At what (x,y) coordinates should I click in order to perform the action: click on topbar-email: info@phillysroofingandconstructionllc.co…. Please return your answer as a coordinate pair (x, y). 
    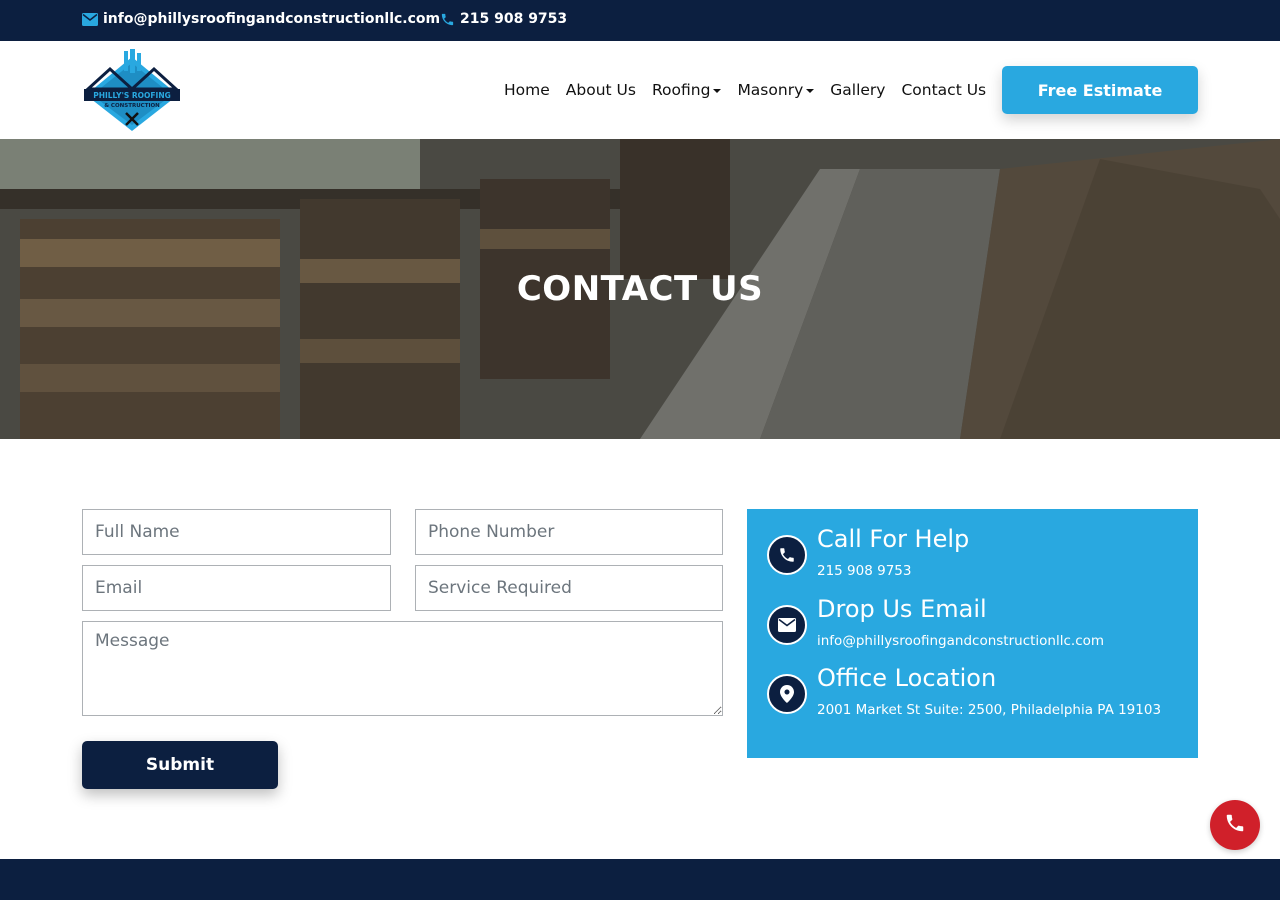
    Looking at the image, I should click on (261, 19).